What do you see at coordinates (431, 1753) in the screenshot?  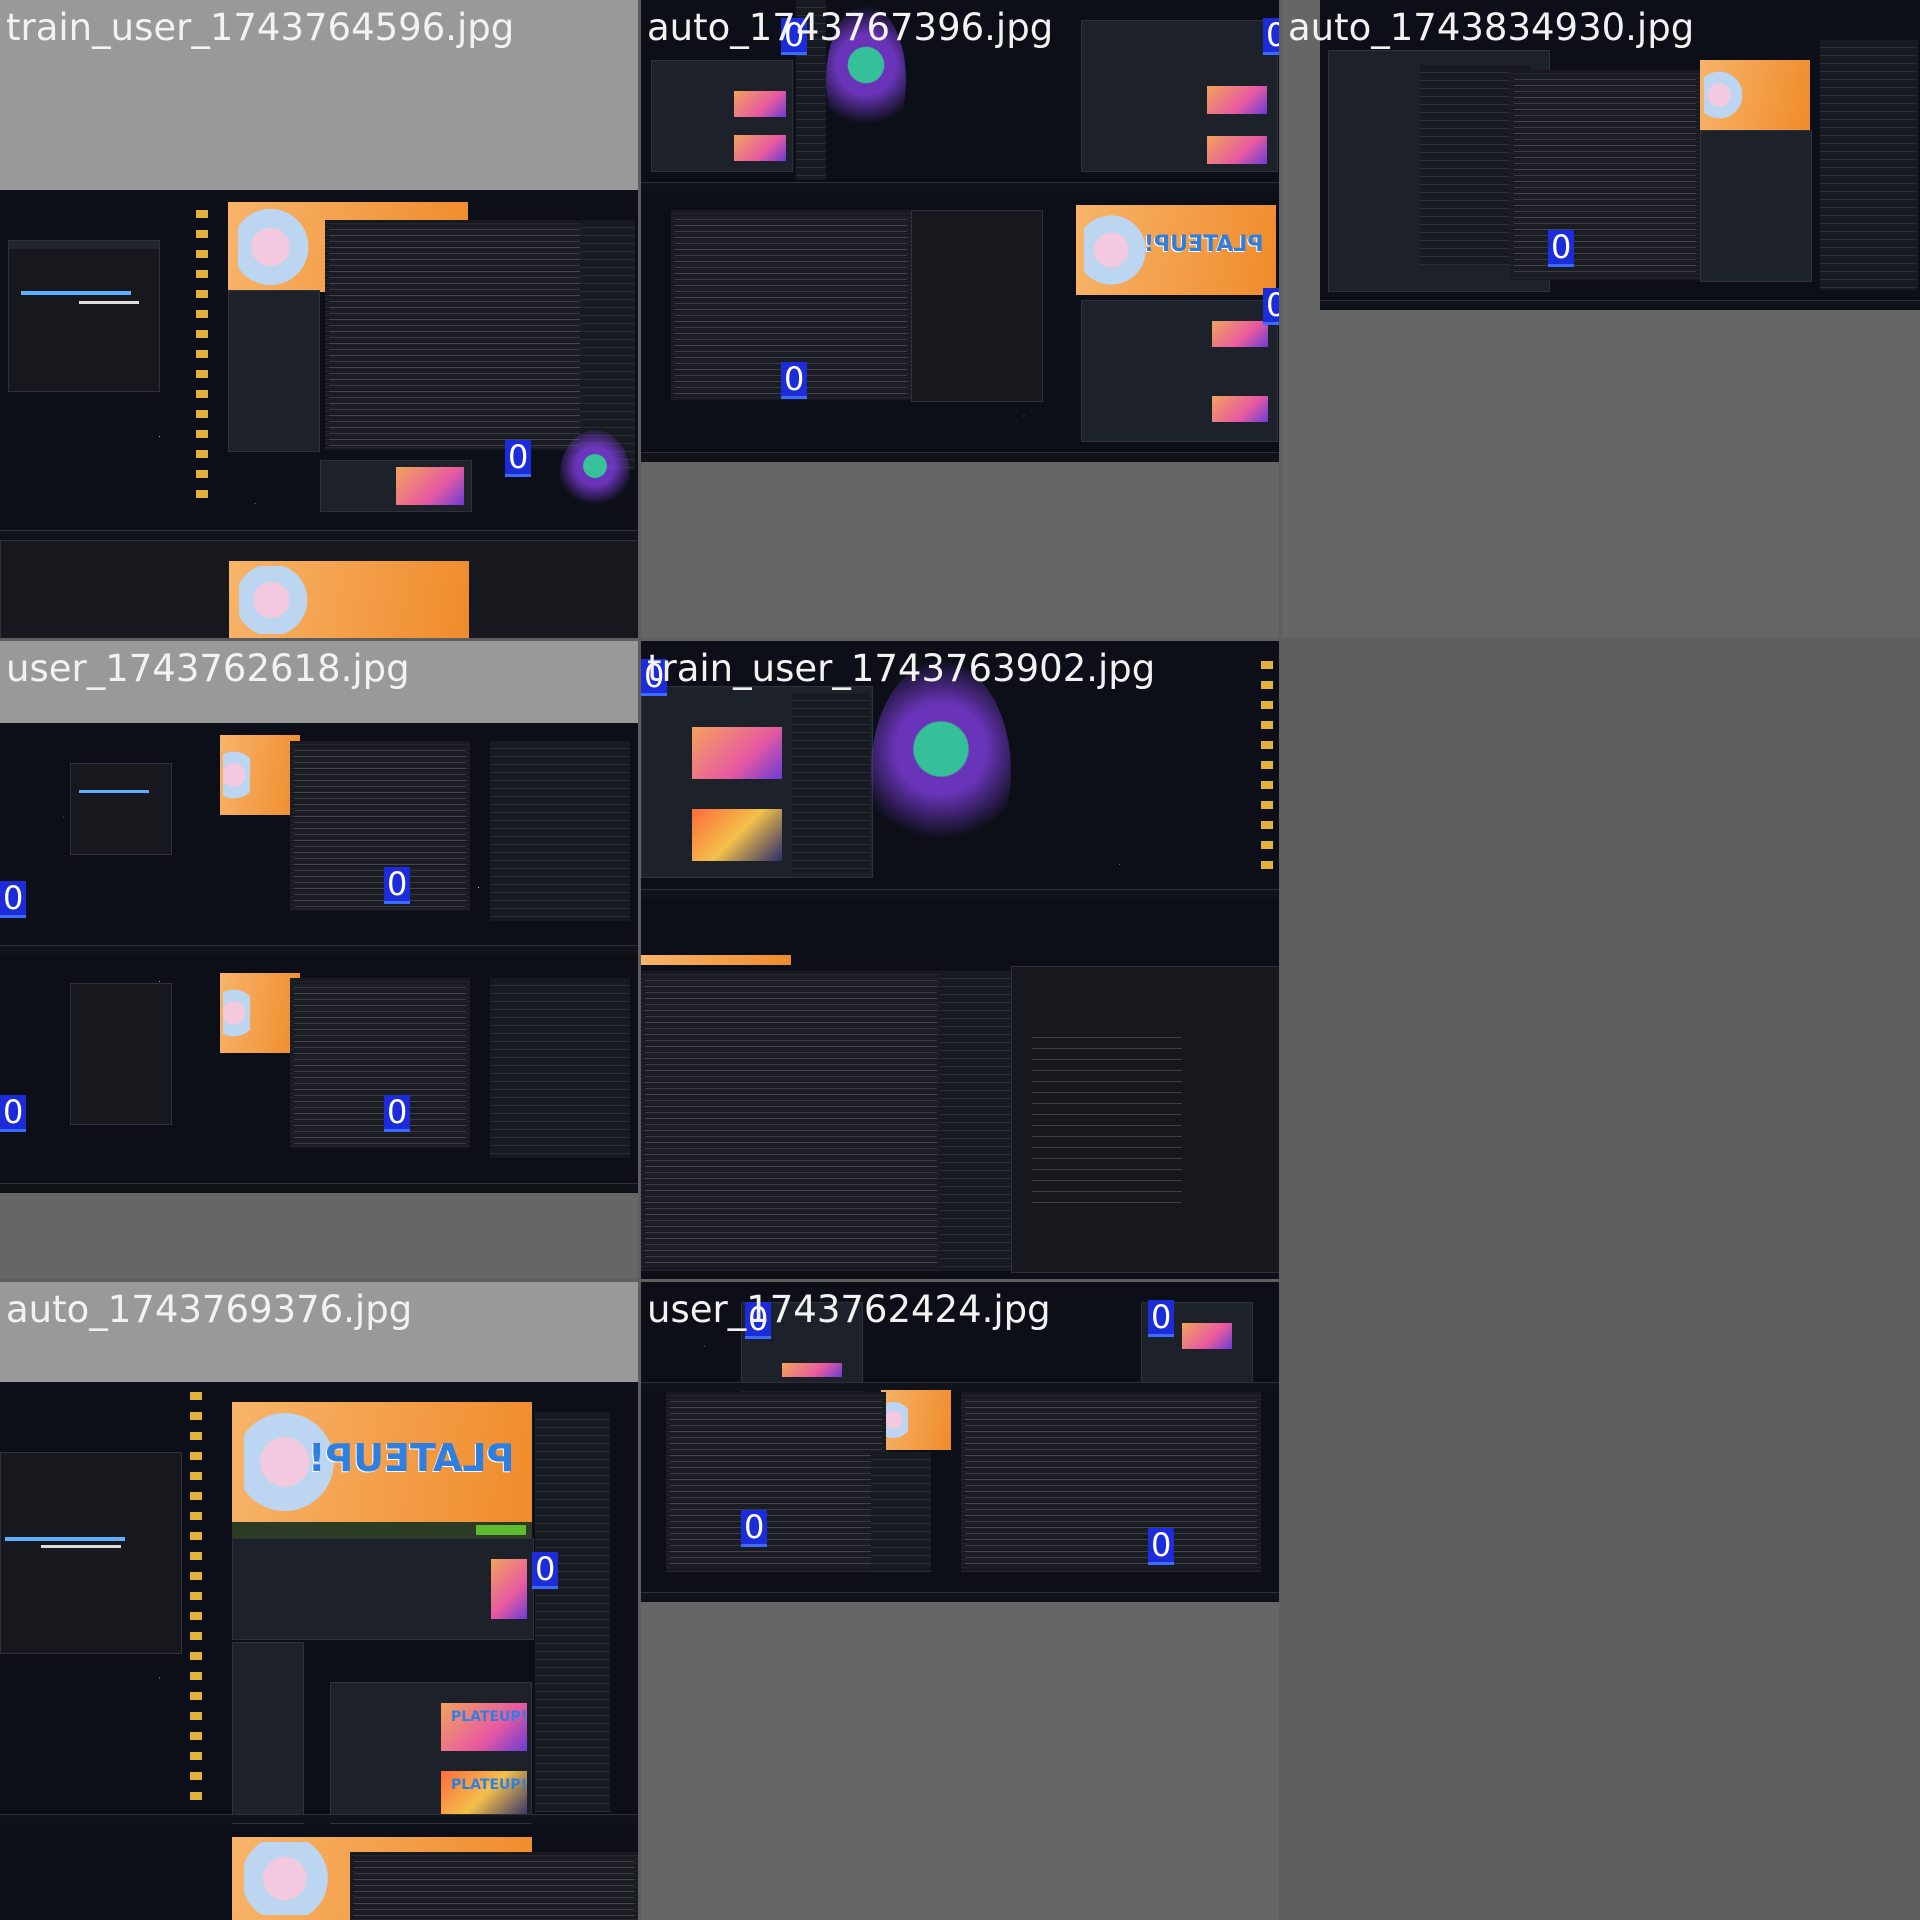 I see `news-feed-panel: PLATEUP! PLATEUP!` at bounding box center [431, 1753].